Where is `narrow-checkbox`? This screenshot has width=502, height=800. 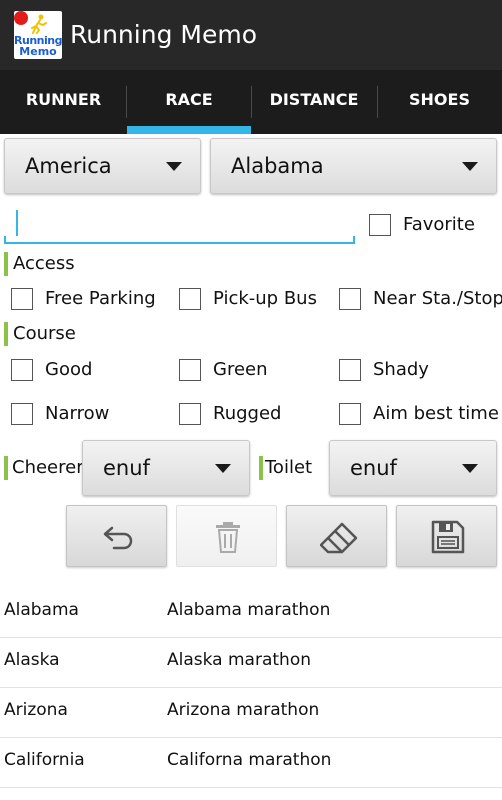
narrow-checkbox is located at coordinates (22, 414).